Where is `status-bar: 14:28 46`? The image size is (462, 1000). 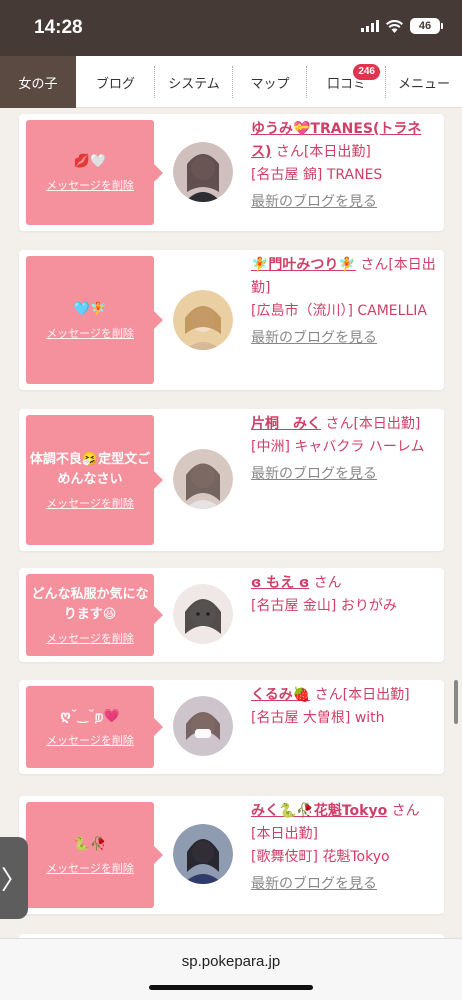
status-bar: 14:28 46 is located at coordinates (231, 28).